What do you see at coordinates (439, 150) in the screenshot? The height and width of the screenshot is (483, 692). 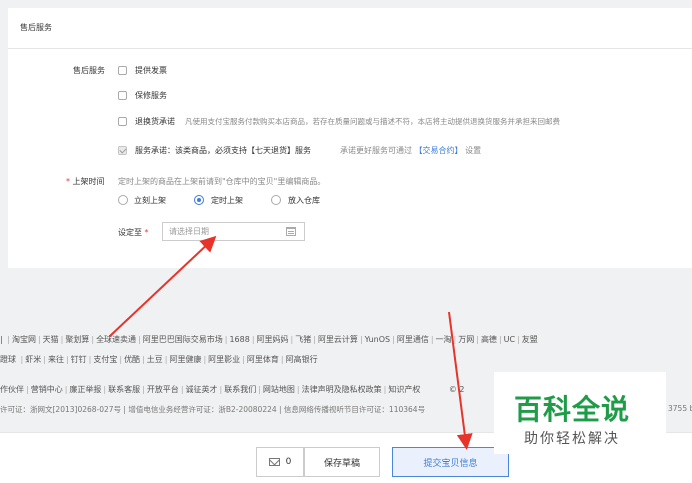 I see `trade-contract-link: 【交易合约】` at bounding box center [439, 150].